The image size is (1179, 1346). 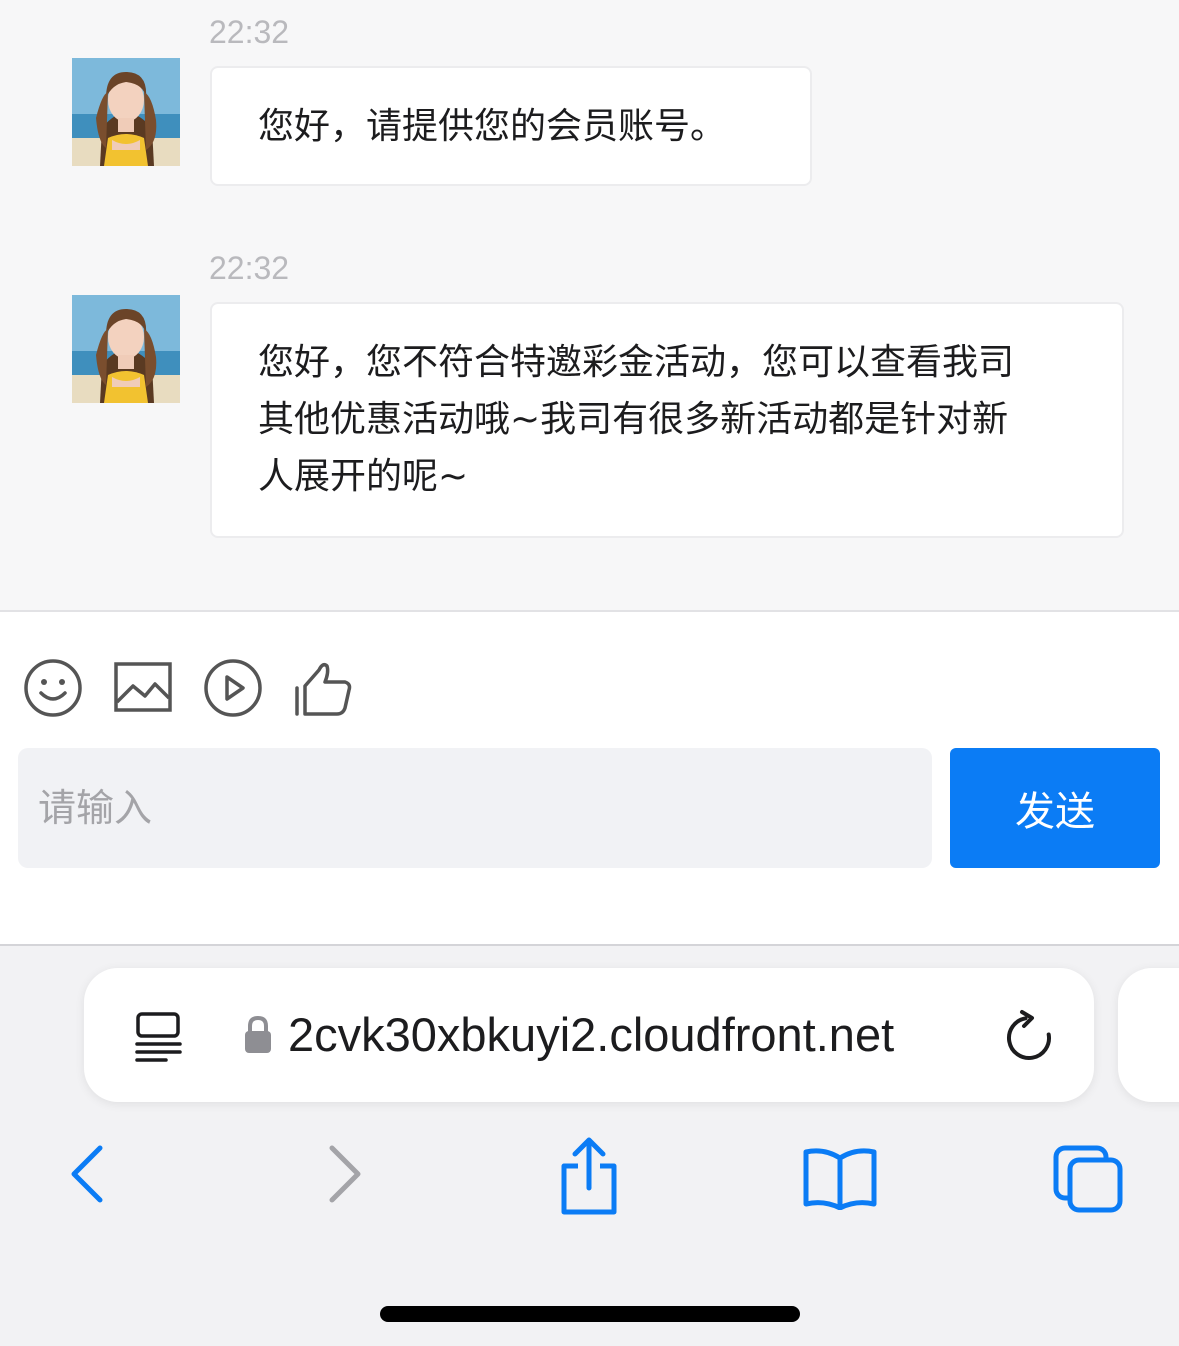 What do you see at coordinates (344, 1176) in the screenshot?
I see `forward-icon` at bounding box center [344, 1176].